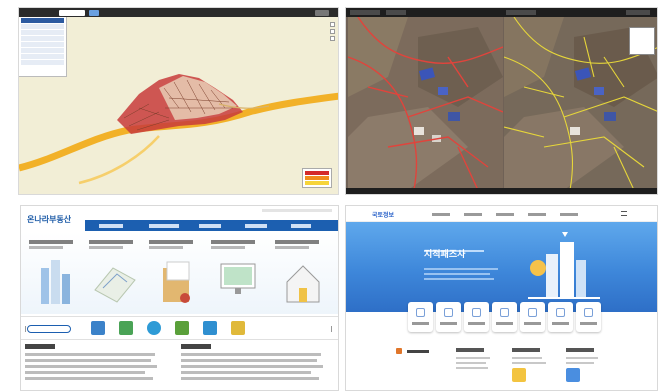 This screenshot has height=391, width=665. What do you see at coordinates (238, 278) in the screenshot?
I see `monitor-icon` at bounding box center [238, 278].